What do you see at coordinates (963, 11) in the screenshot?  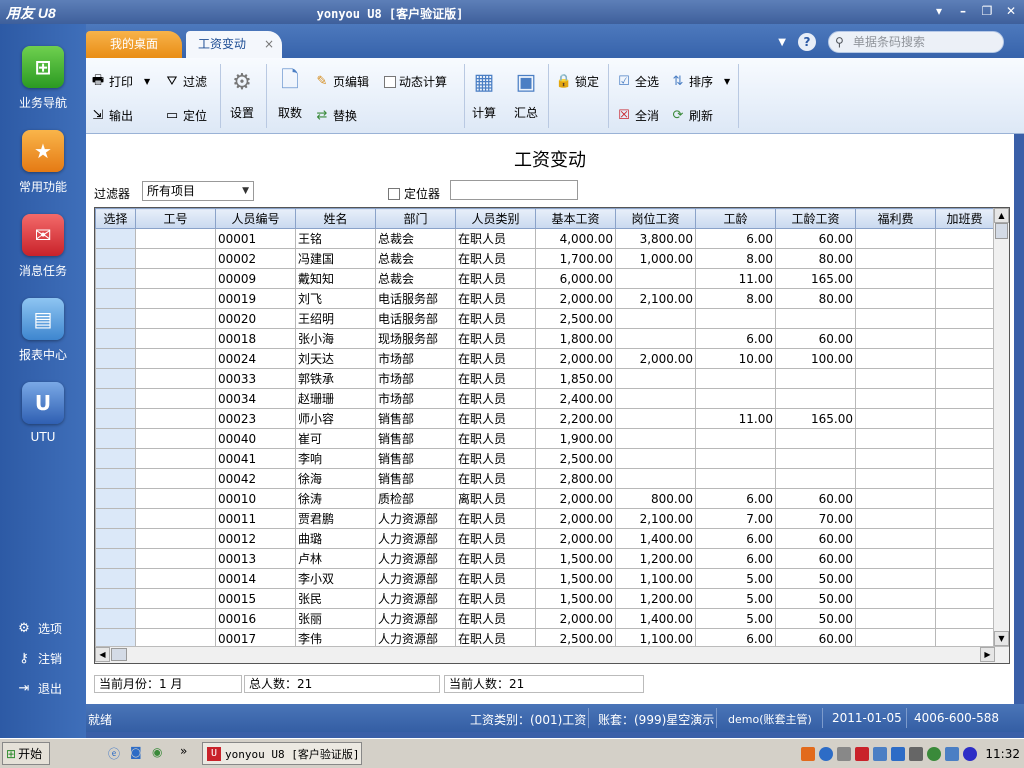 I see `minimize-button: –` at bounding box center [963, 11].